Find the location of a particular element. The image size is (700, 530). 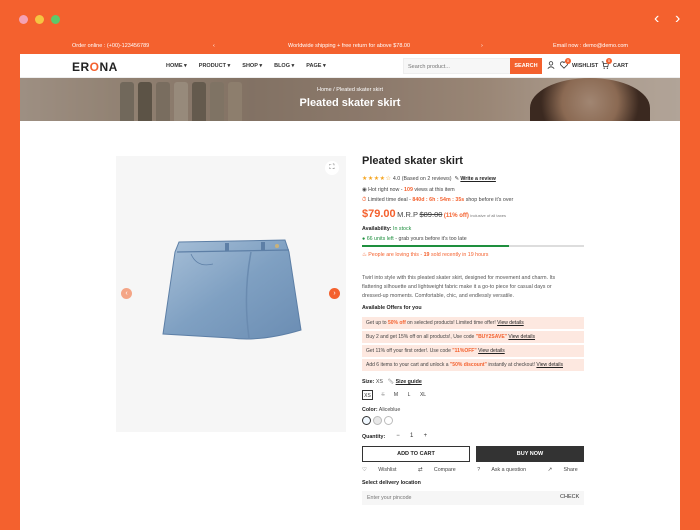

buy-now-button: BUY NOW is located at coordinates (530, 454).